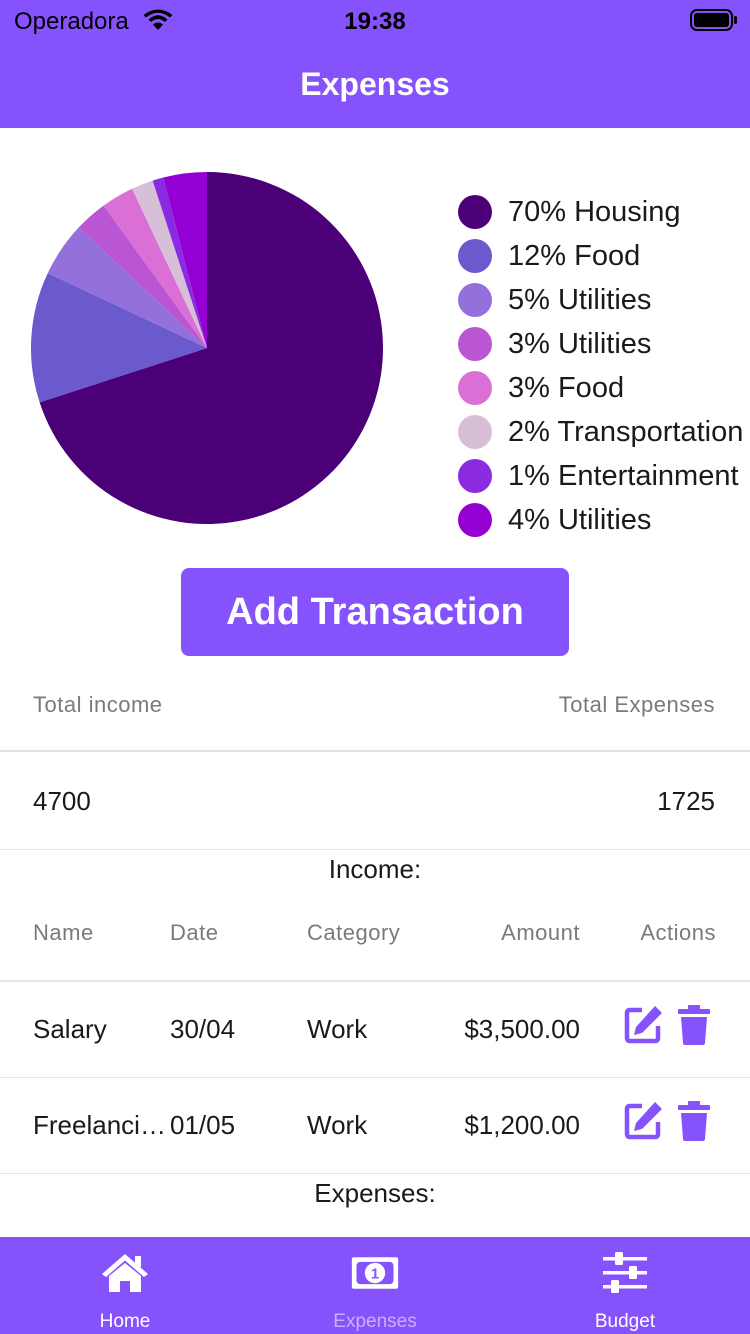  What do you see at coordinates (686, 801) in the screenshot?
I see `total-expenses-value: 1725` at bounding box center [686, 801].